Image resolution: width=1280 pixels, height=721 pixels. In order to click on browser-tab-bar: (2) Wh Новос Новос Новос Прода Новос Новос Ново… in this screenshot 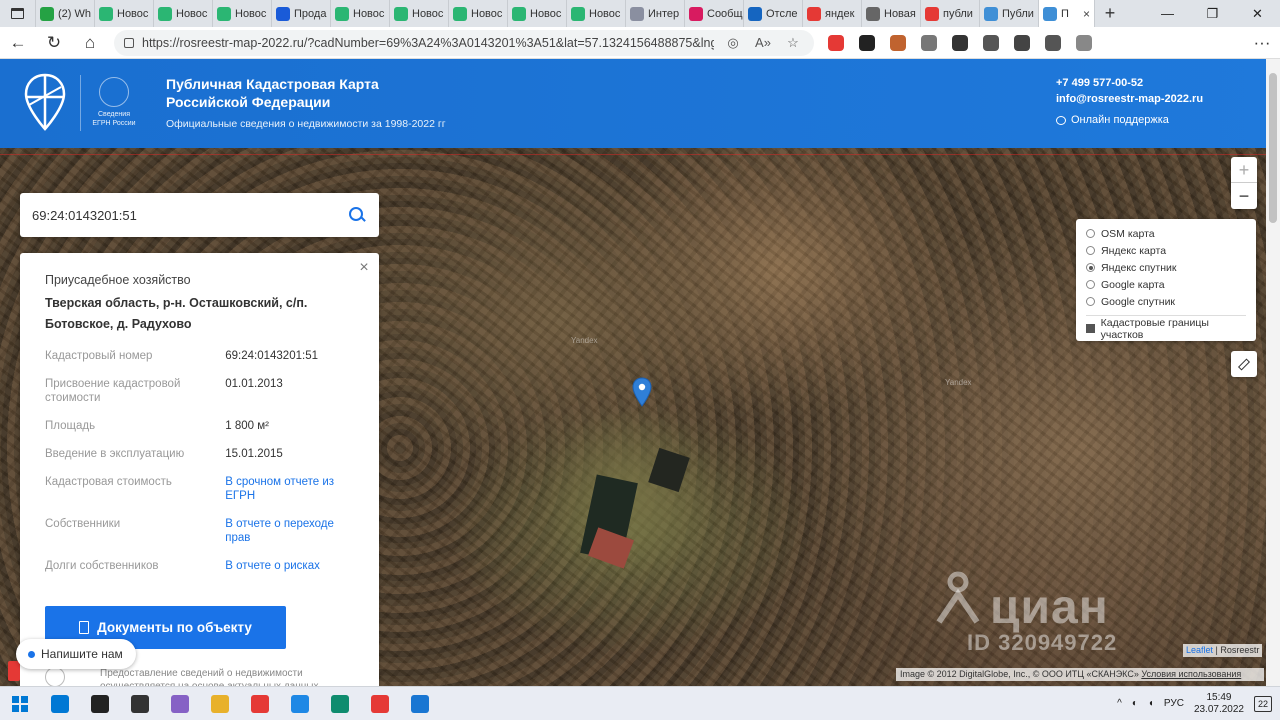, I will do `click(640, 13)`.